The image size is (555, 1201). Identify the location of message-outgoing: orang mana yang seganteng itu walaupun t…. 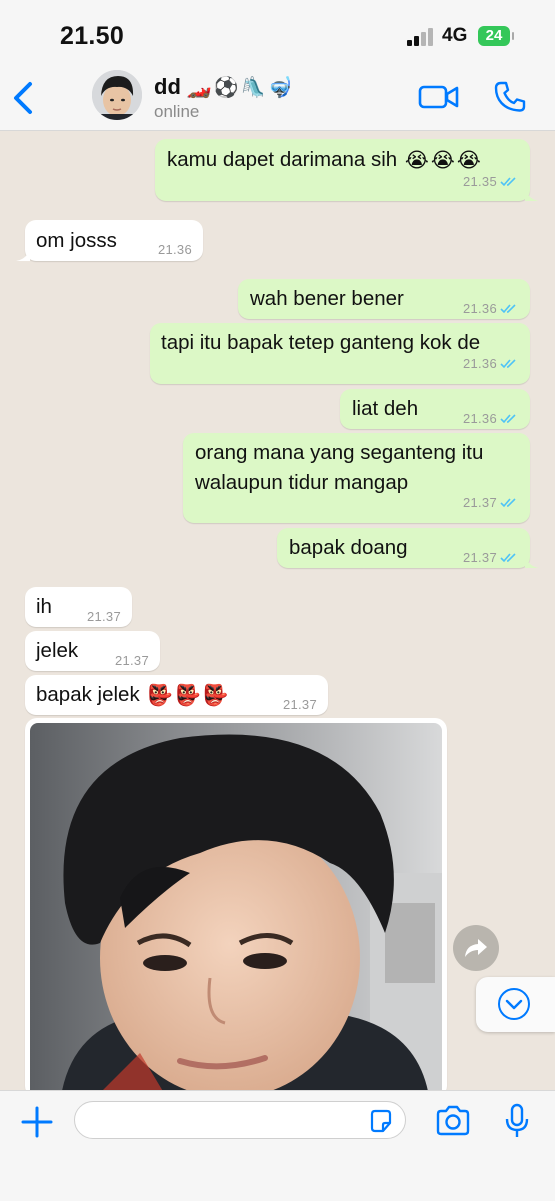
(356, 478).